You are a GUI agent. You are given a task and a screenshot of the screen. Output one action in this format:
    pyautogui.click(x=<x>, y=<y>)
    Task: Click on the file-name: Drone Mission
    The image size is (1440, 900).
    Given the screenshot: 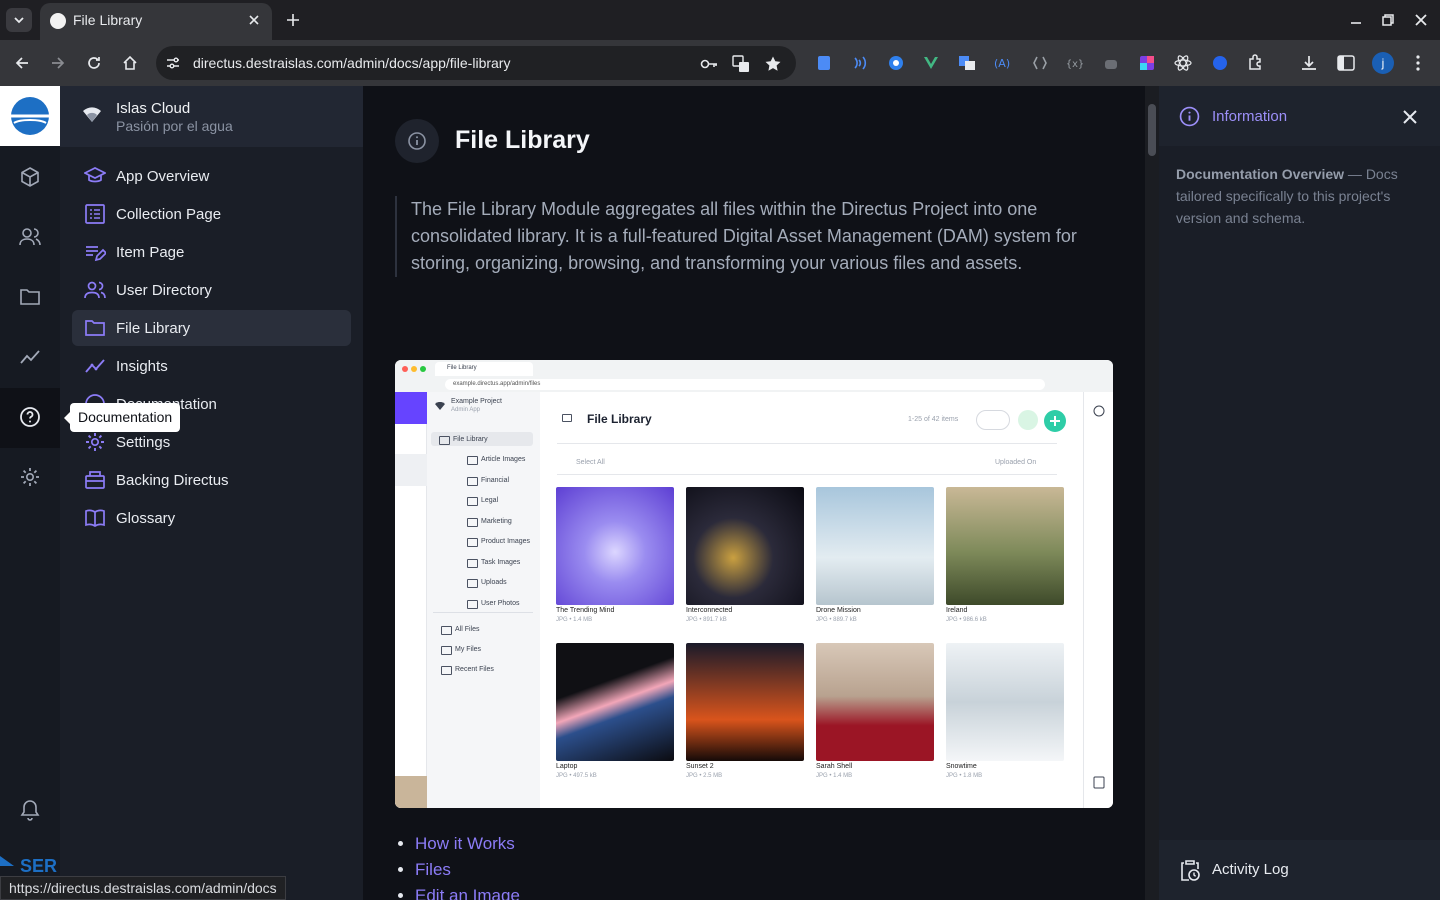 What is the action you would take?
    pyautogui.click(x=838, y=610)
    